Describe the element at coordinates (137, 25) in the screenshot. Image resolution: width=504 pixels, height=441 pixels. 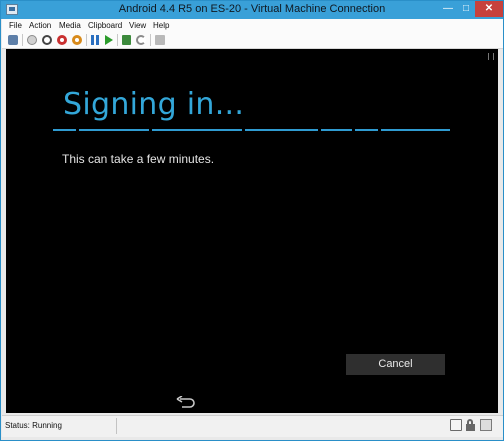
I see `menu-view: View` at that location.